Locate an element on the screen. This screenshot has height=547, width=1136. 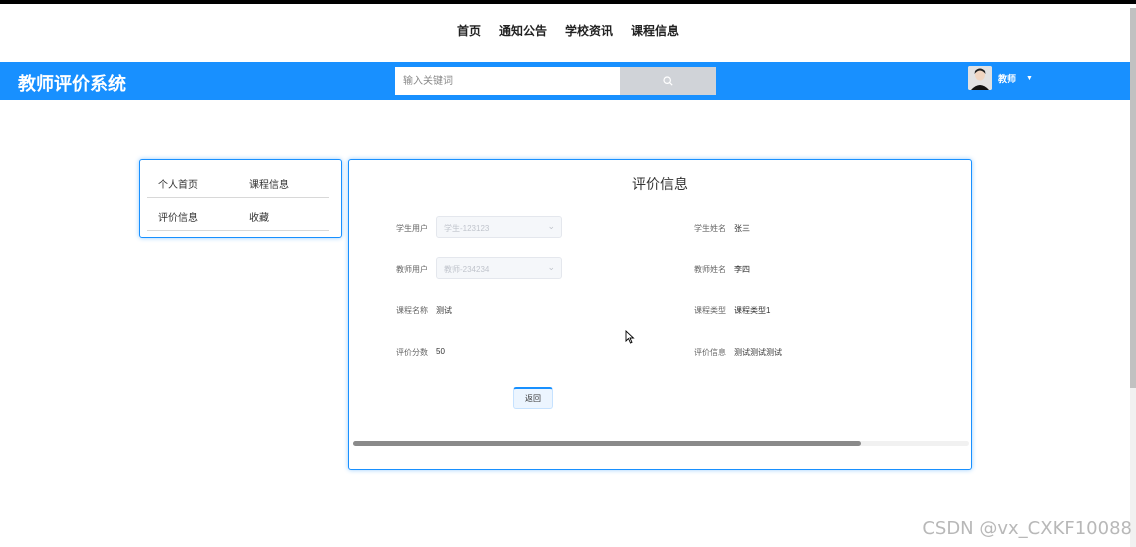
watermark: CSDN @vx_CXKF10088 is located at coordinates (1027, 528).